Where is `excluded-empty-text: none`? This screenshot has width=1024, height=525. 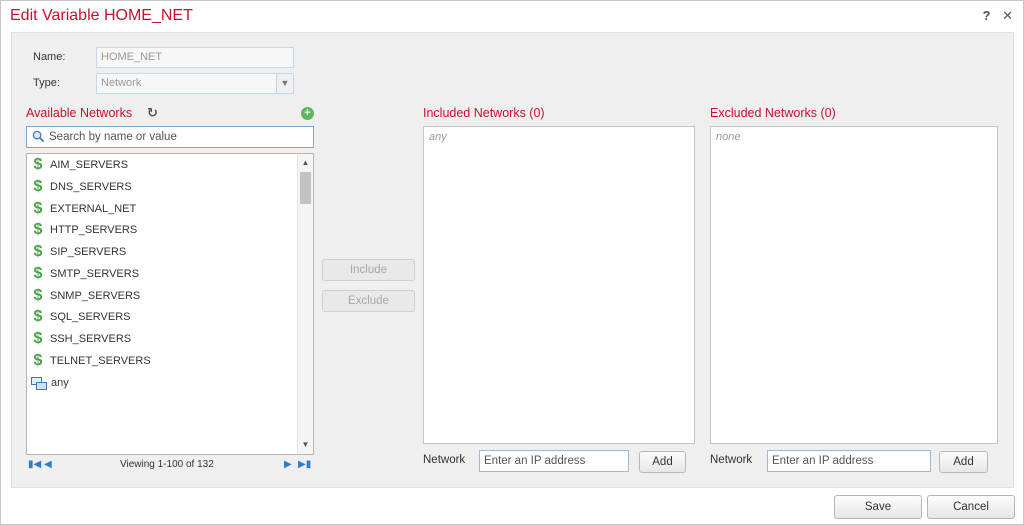
excluded-empty-text: none is located at coordinates (728, 137).